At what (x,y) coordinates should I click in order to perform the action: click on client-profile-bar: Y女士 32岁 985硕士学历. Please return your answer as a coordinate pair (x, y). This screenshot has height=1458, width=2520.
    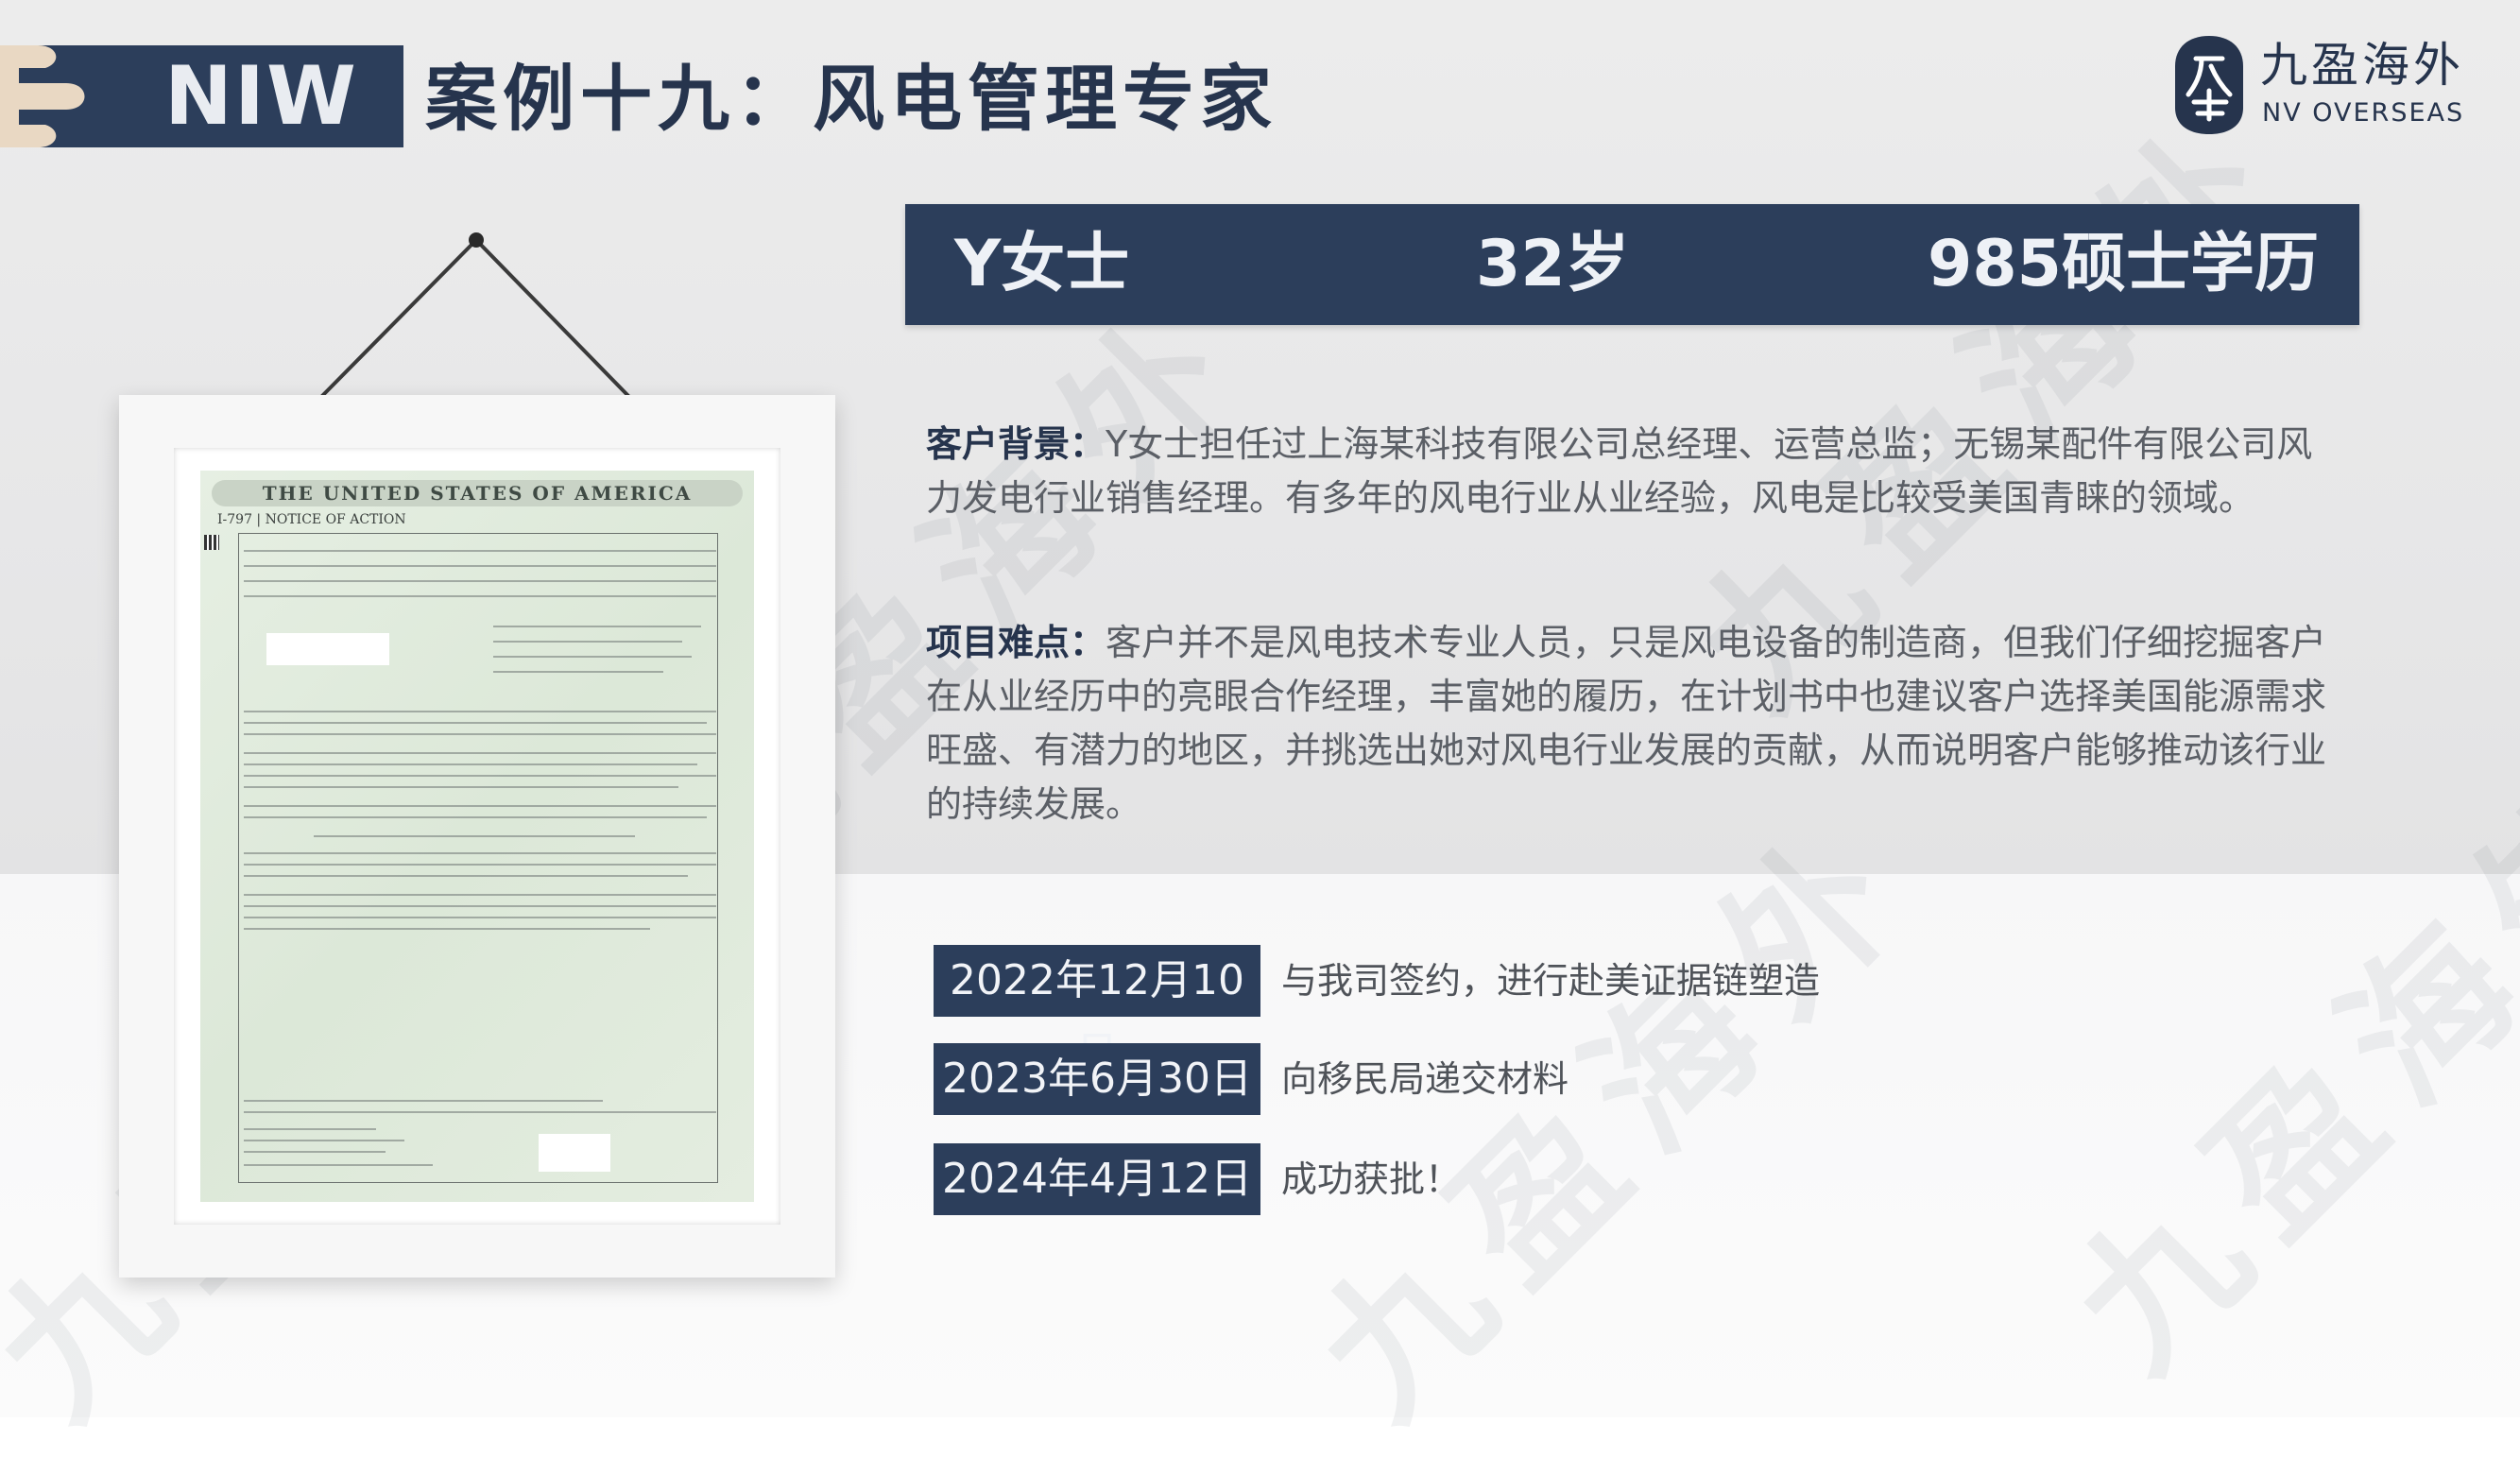
    Looking at the image, I should click on (1632, 264).